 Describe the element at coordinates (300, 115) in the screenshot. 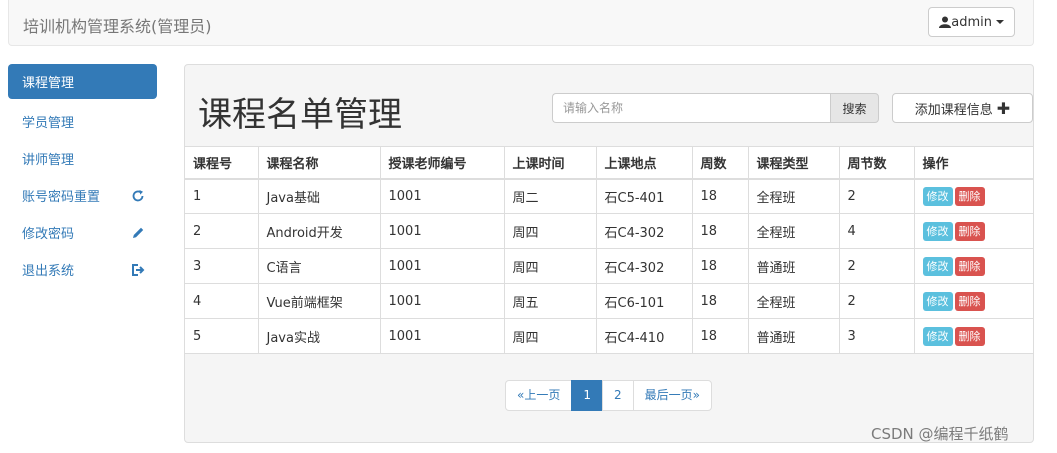

I see `page-title: 课程名单管理` at that location.